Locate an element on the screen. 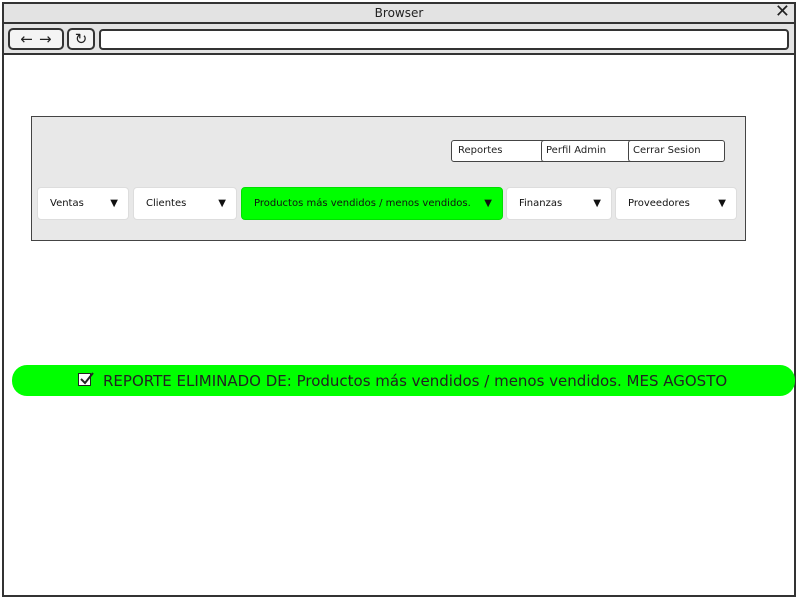 Image resolution: width=800 pixels, height=601 pixels. reload-button: ↻ is located at coordinates (81, 39).